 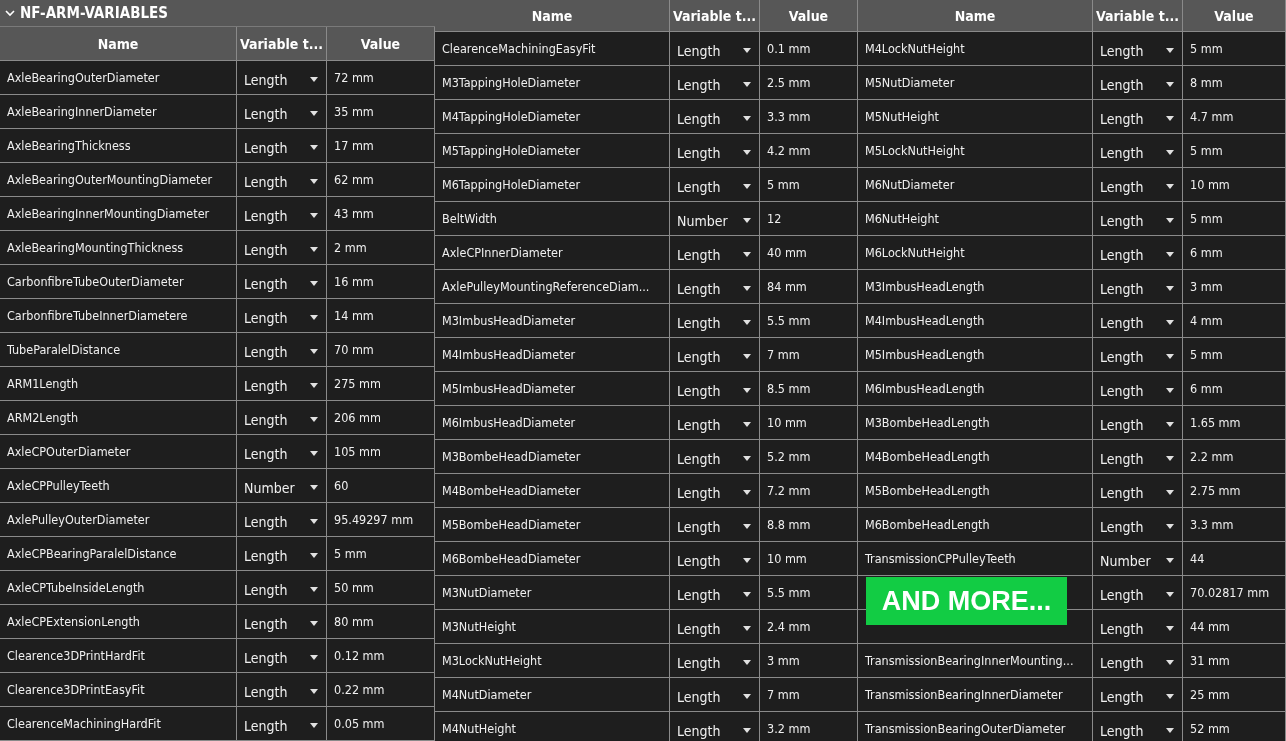 I want to click on value-cell: 2 mm, so click(x=381, y=248).